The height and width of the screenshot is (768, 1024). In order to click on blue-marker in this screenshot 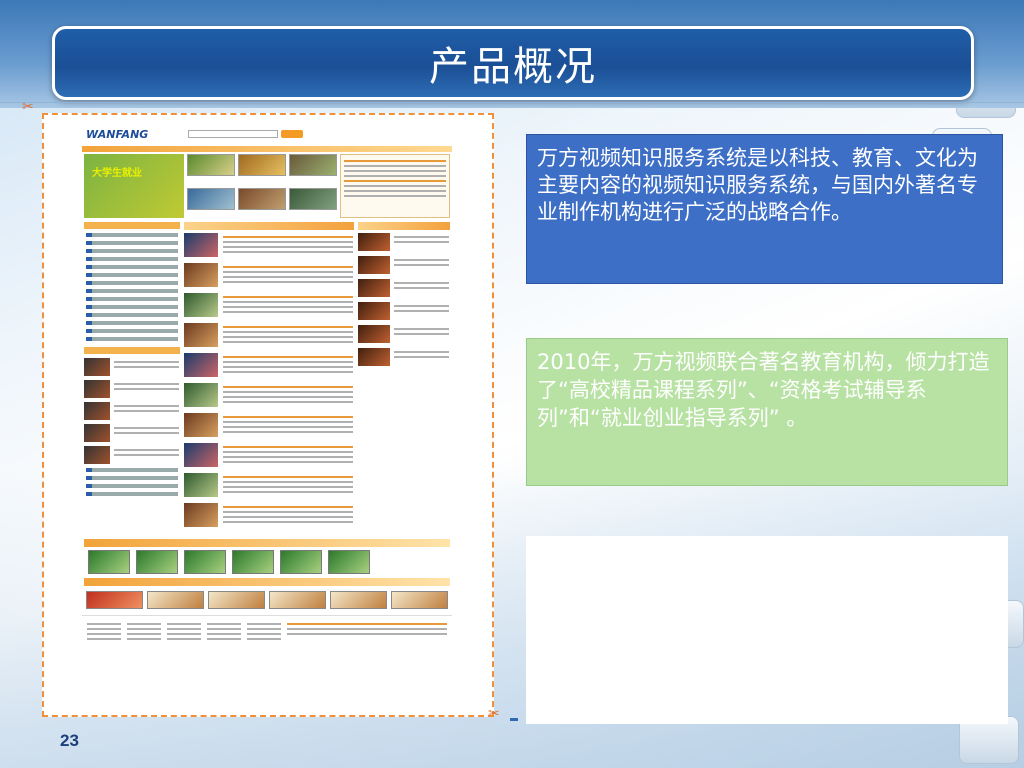, I will do `click(514, 719)`.